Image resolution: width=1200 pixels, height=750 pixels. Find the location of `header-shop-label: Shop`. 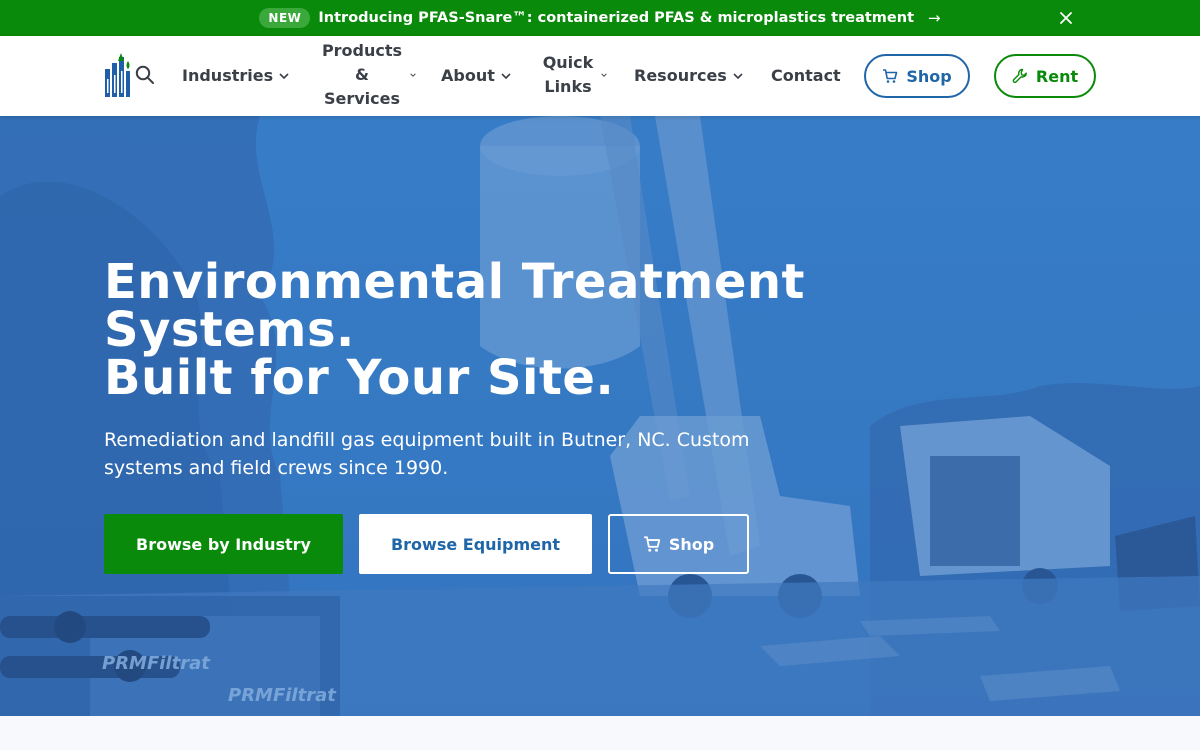

header-shop-label: Shop is located at coordinates (929, 76).